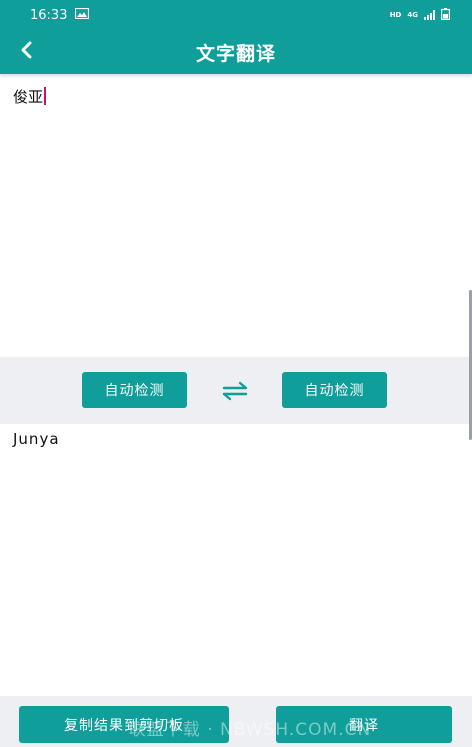 This screenshot has width=472, height=747. I want to click on image-icon, so click(82, 15).